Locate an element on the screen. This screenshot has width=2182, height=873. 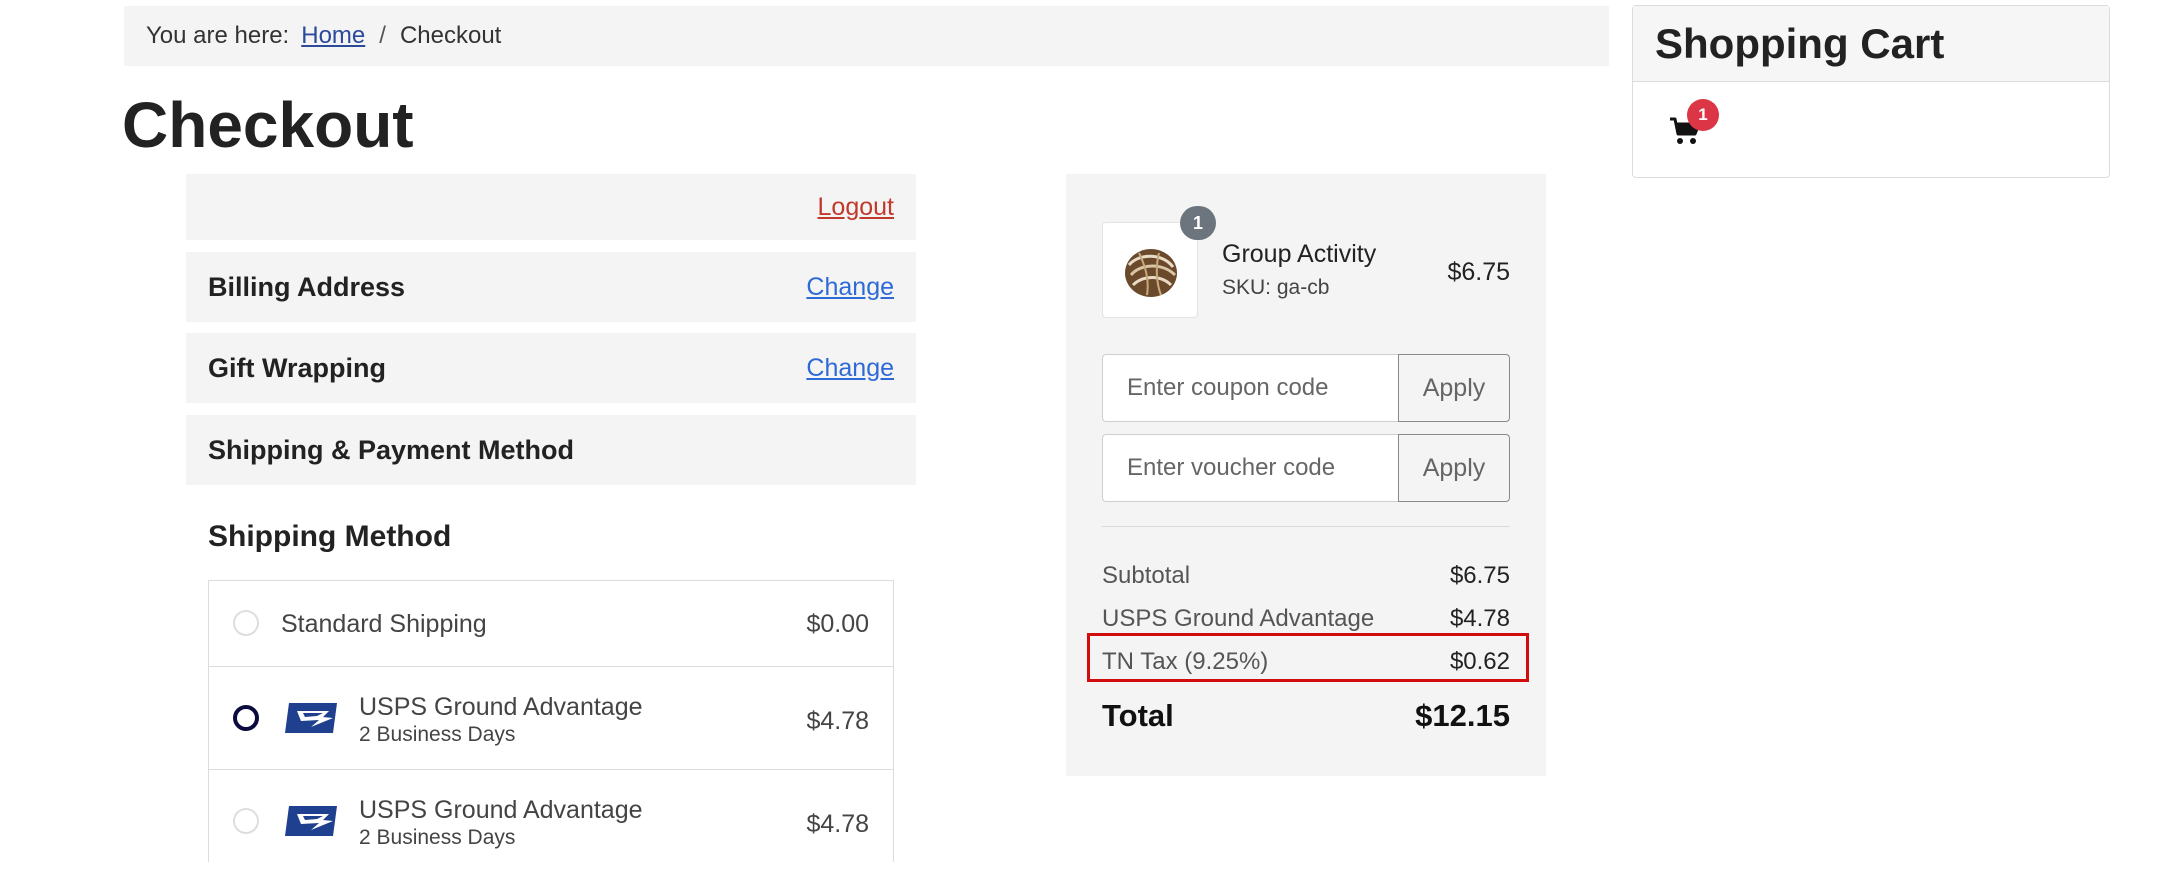
product-image is located at coordinates (1150, 270).